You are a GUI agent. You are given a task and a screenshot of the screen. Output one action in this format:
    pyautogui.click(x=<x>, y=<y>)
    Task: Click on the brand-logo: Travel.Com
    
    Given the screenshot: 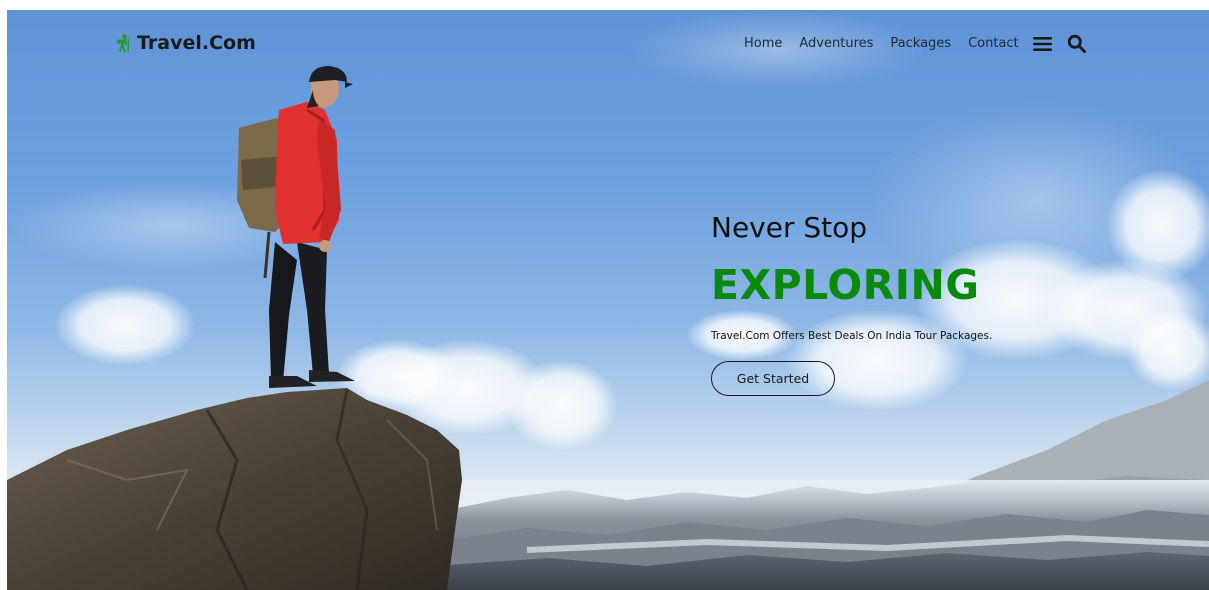 What is the action you would take?
    pyautogui.click(x=185, y=43)
    